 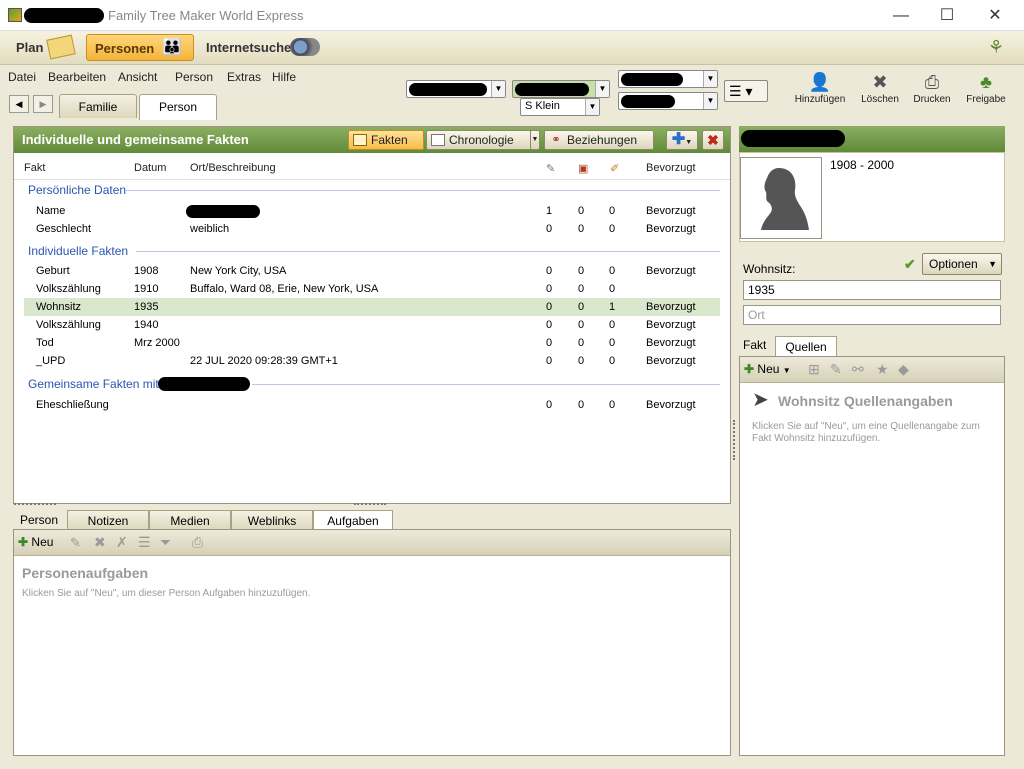 I want to click on filter-icon: ⏷, so click(x=165, y=542).